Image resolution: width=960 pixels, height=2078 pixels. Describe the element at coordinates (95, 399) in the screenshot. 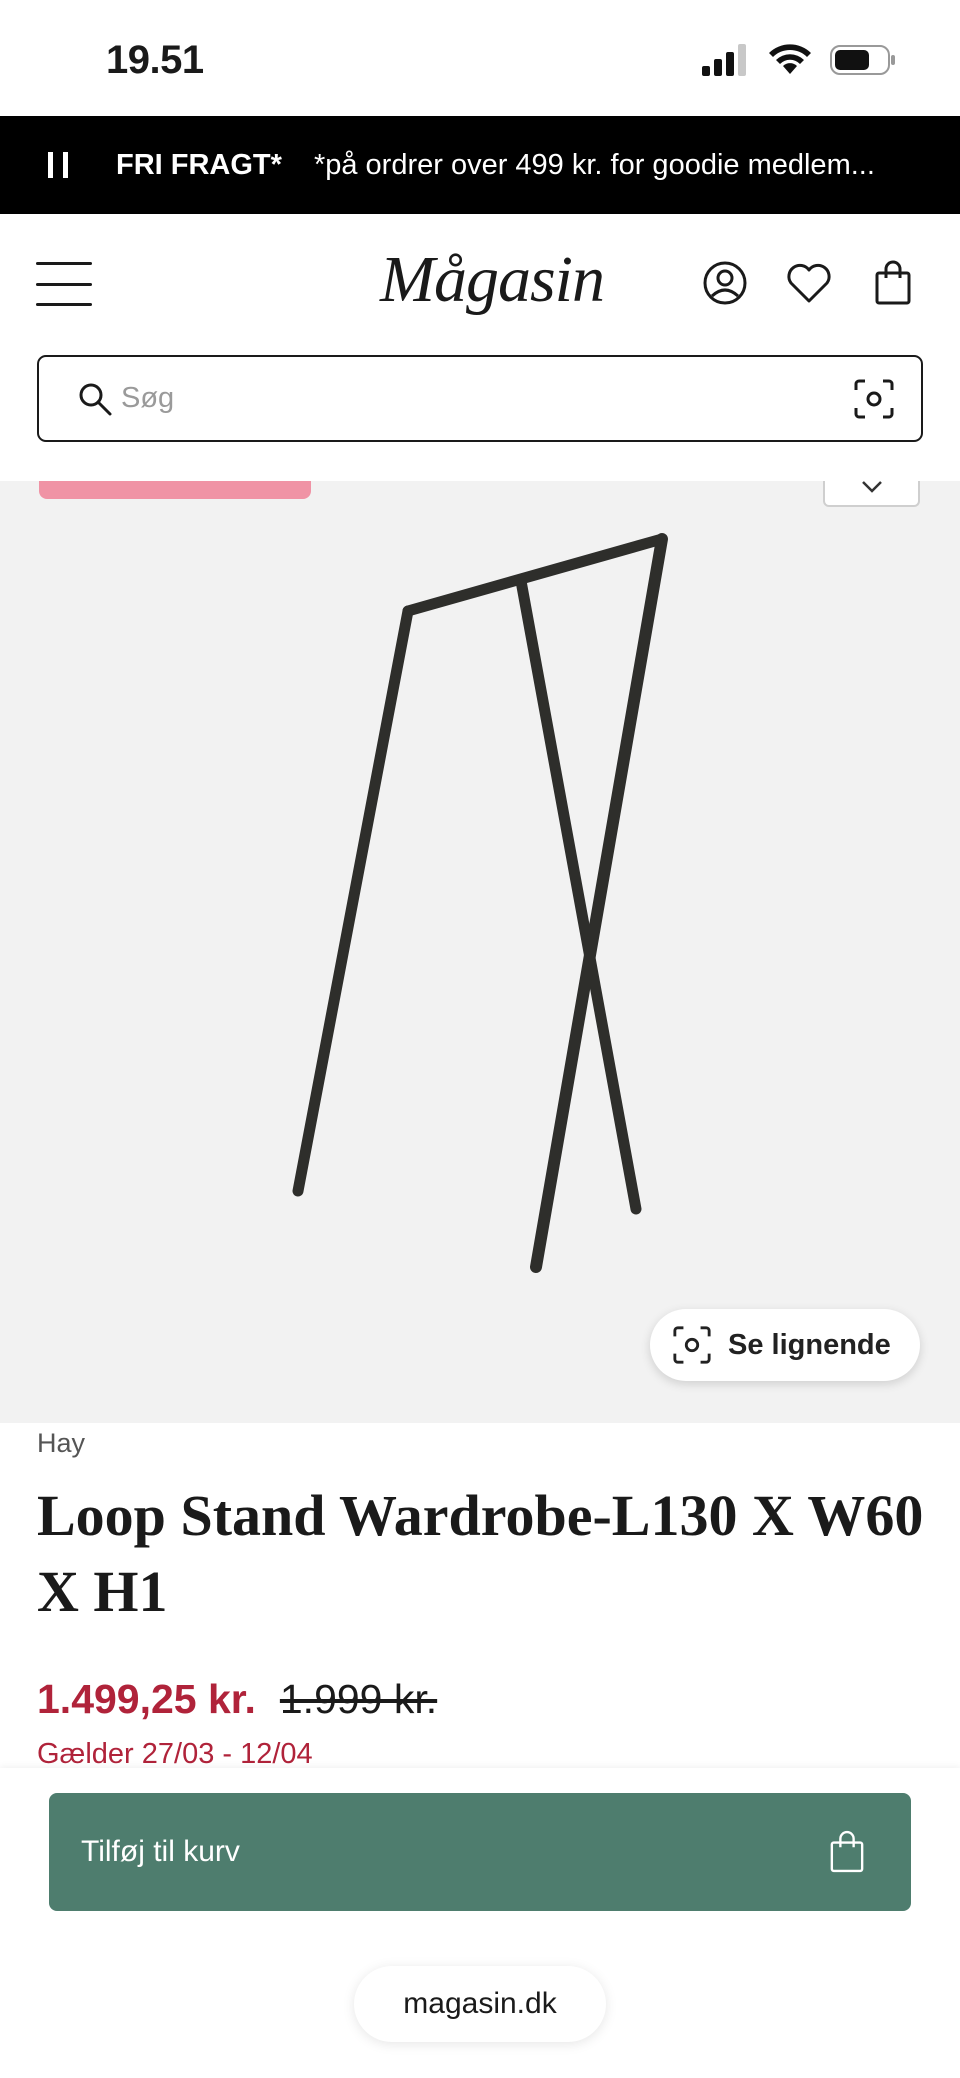

I see `search-icon` at that location.